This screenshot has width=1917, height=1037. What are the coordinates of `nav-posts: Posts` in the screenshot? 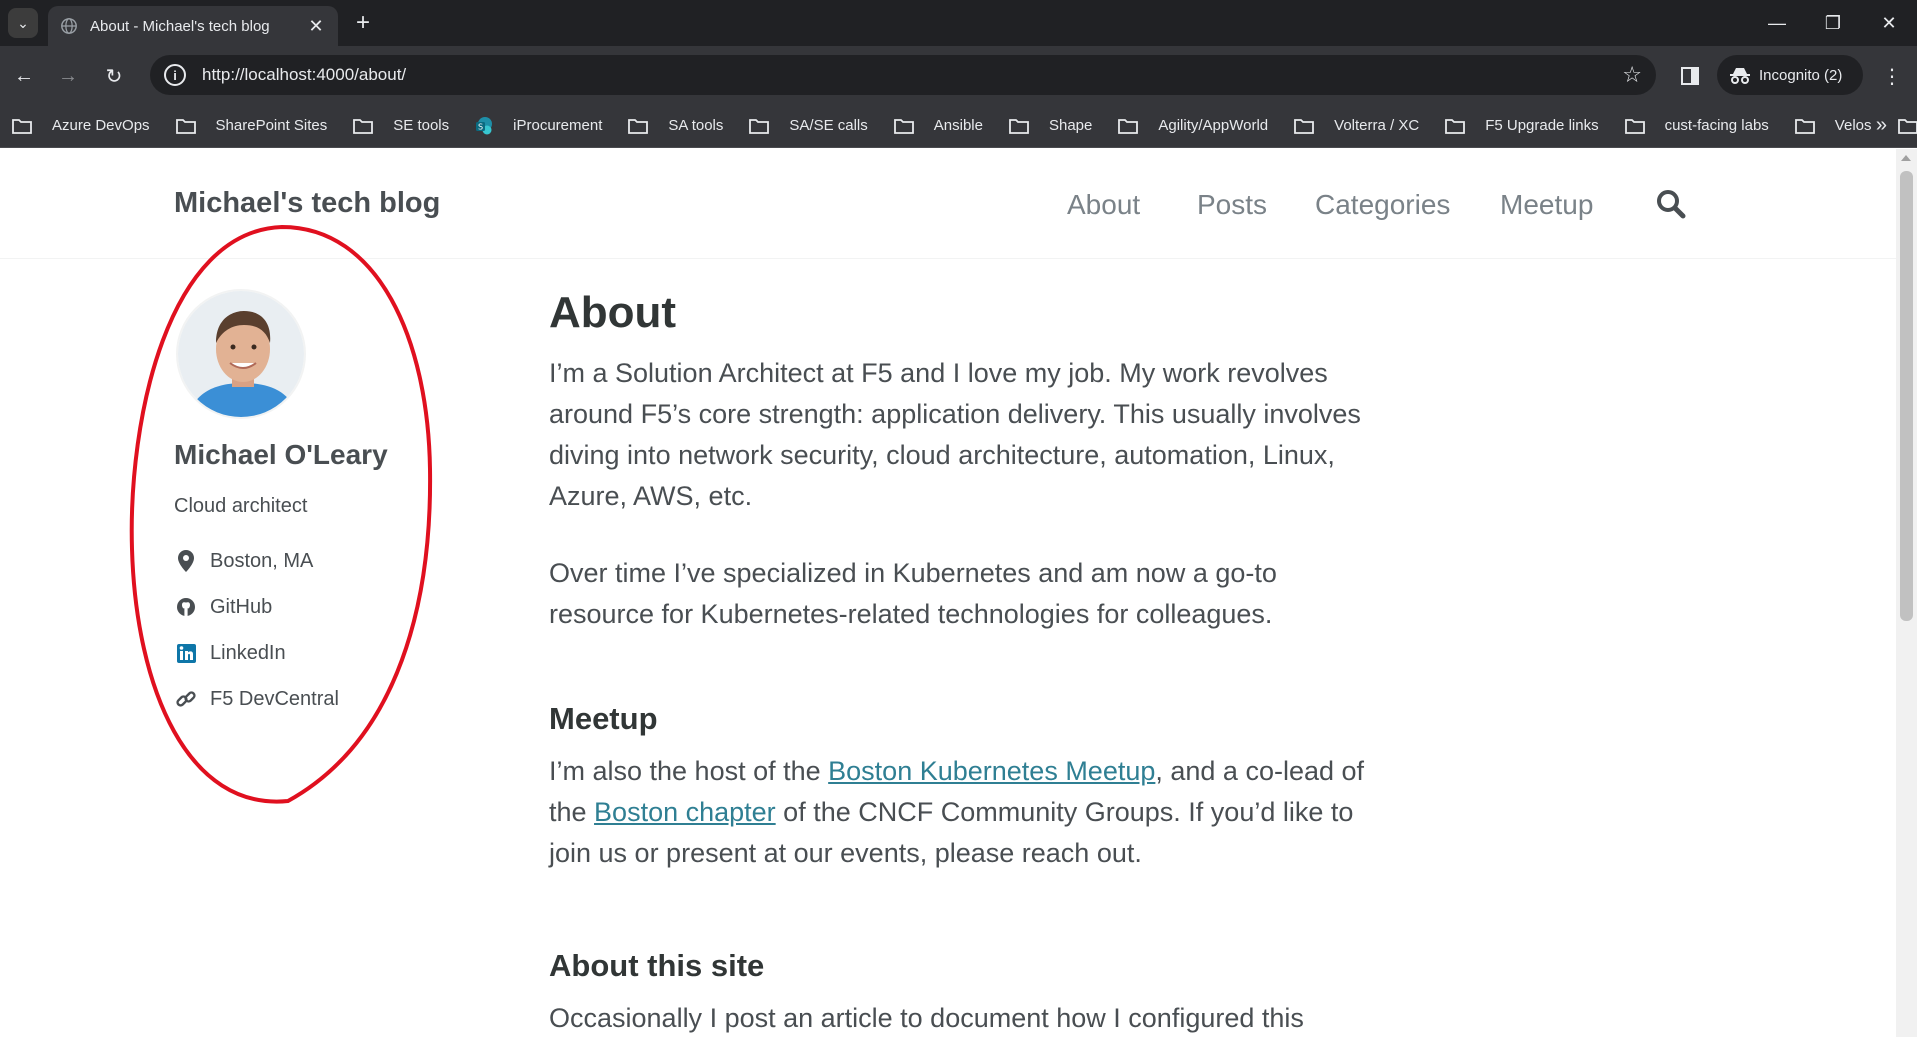 It's located at (1232, 205).